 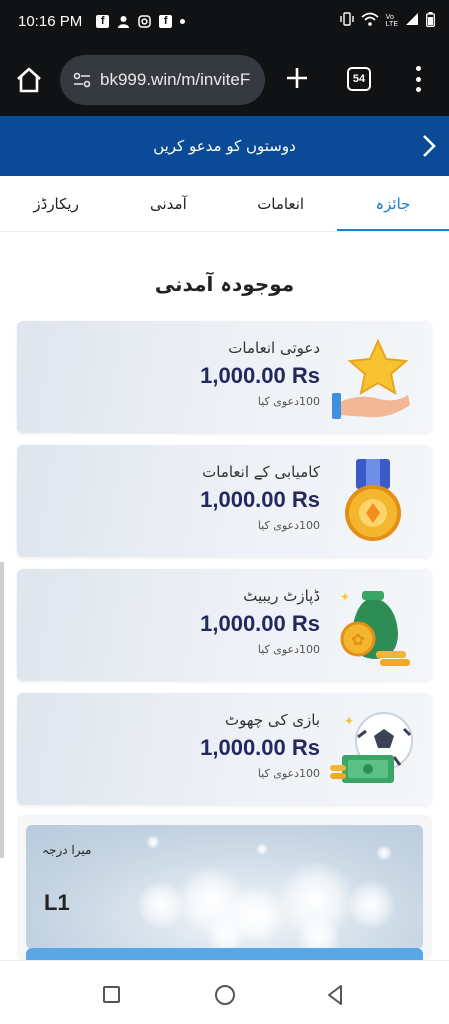 What do you see at coordinates (430, 21) in the screenshot?
I see `battery-icon` at bounding box center [430, 21].